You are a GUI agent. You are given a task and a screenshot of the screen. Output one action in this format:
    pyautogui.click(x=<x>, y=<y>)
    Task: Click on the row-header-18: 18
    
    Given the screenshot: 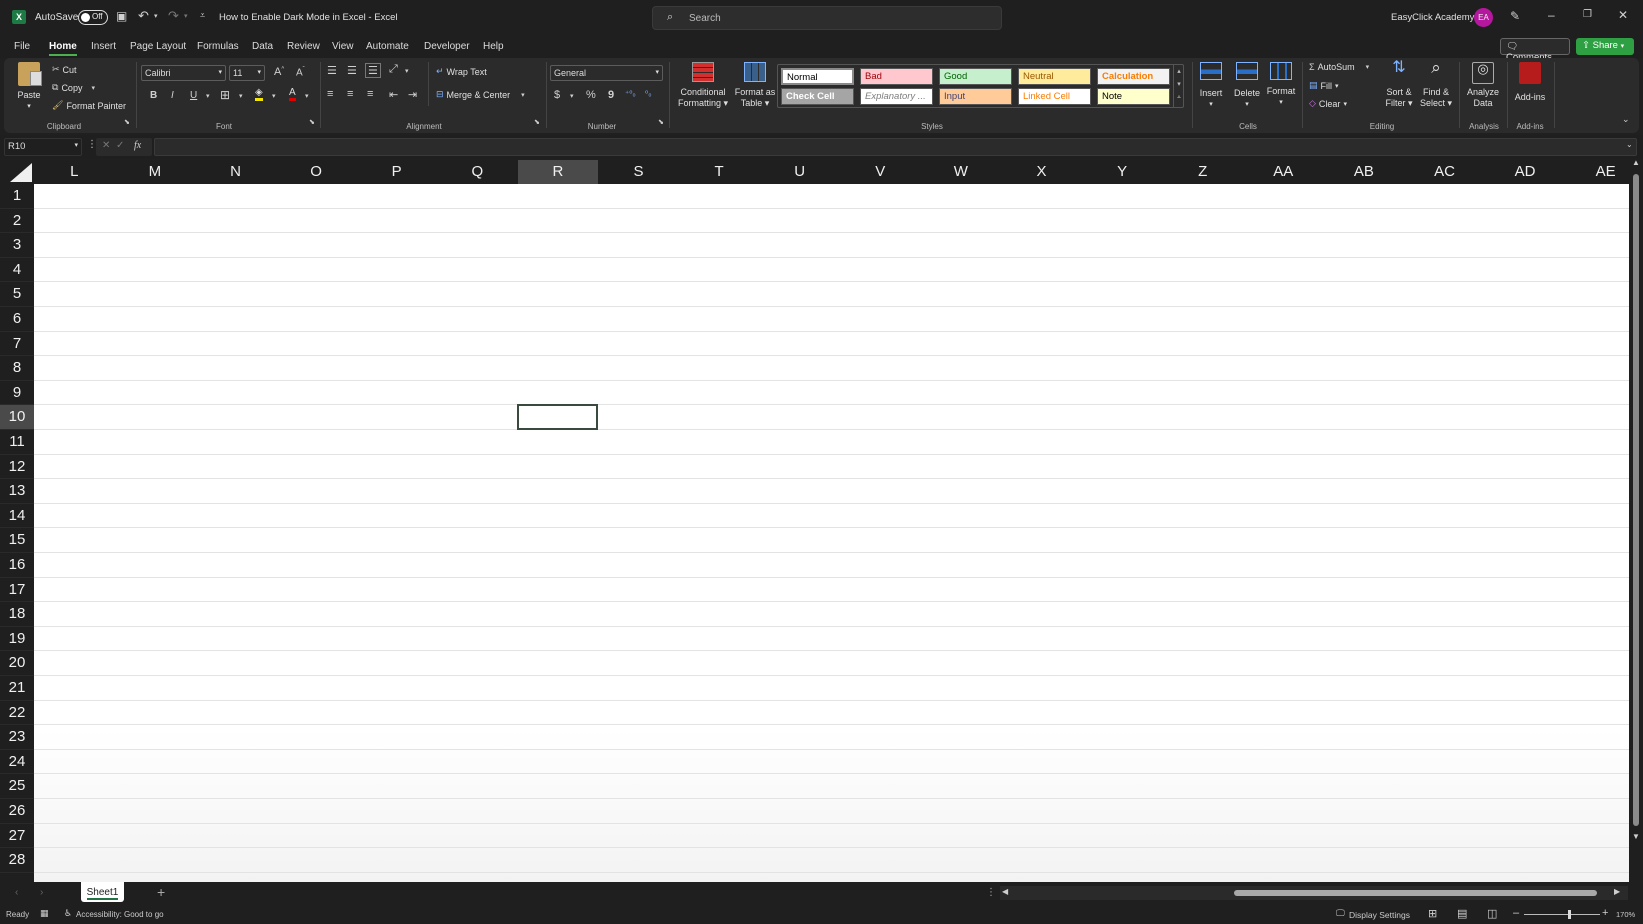 What is the action you would take?
    pyautogui.click(x=17, y=614)
    